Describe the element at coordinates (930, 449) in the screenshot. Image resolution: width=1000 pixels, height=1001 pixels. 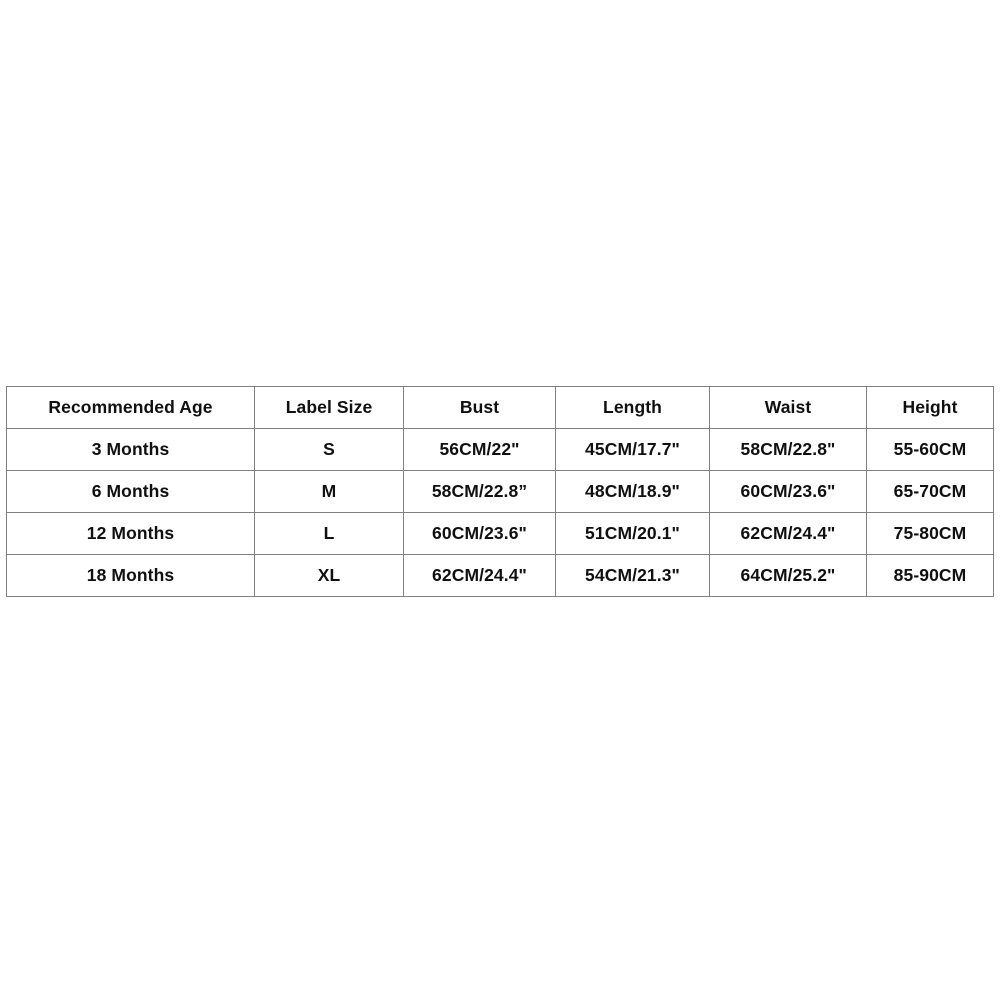
I see `cell-height: 55-60CM` at that location.